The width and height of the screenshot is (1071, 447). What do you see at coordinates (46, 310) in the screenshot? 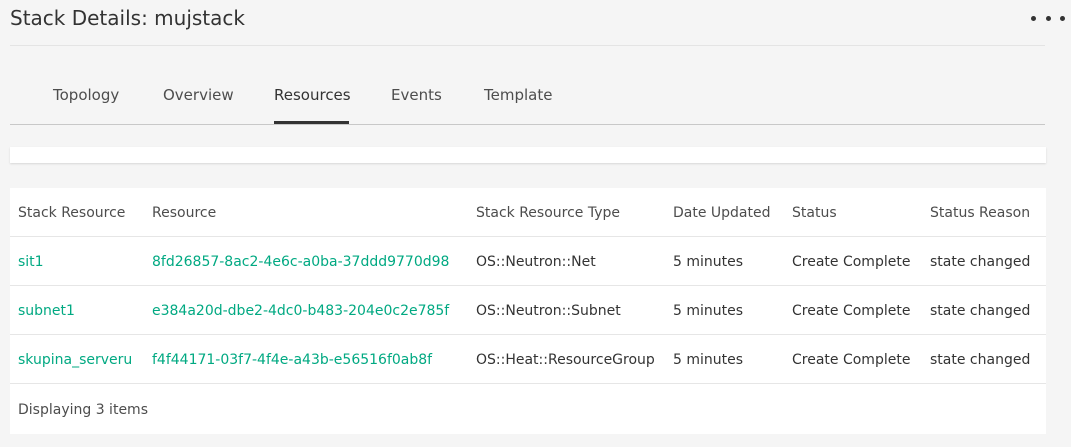
I see `stack-resource-link: subnet1` at bounding box center [46, 310].